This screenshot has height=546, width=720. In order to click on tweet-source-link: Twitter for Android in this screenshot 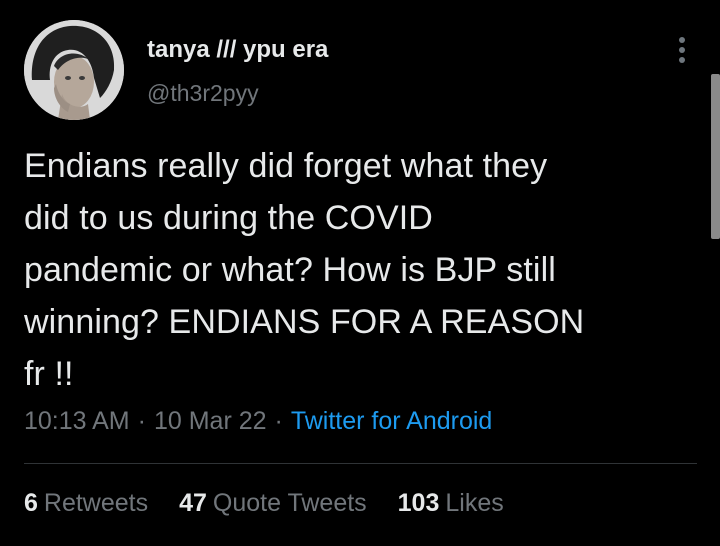, I will do `click(391, 421)`.